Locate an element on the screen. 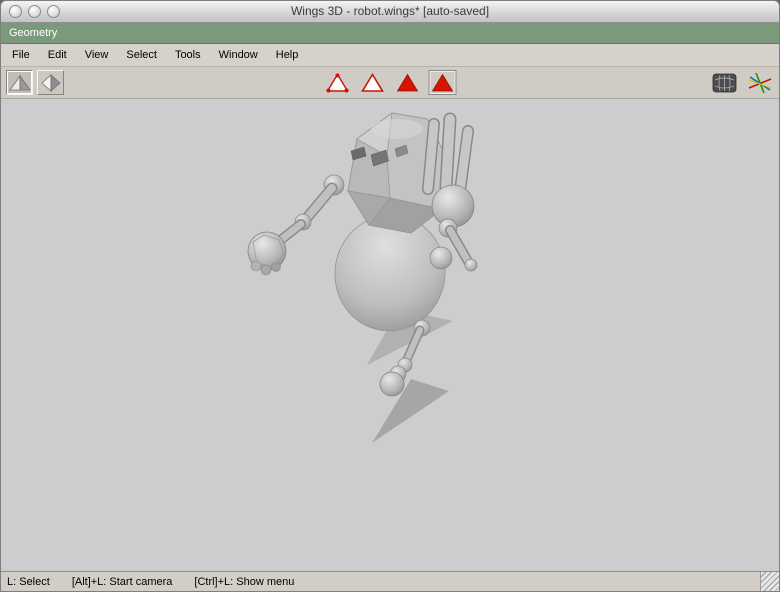  body-select-icon is located at coordinates (442, 82).